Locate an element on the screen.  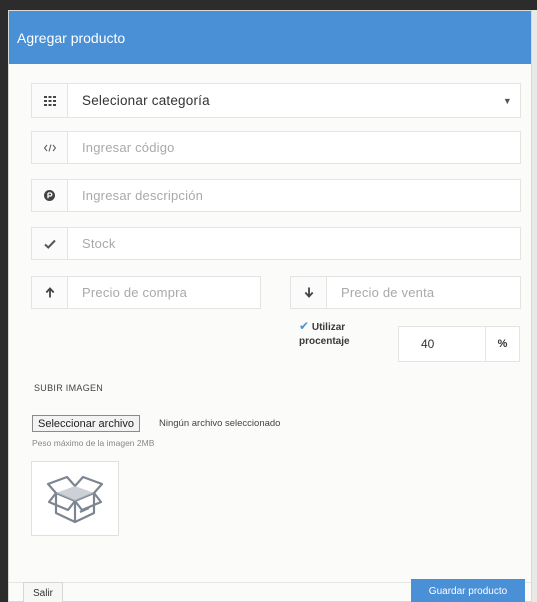
percentage-input: 40 is located at coordinates (442, 344).